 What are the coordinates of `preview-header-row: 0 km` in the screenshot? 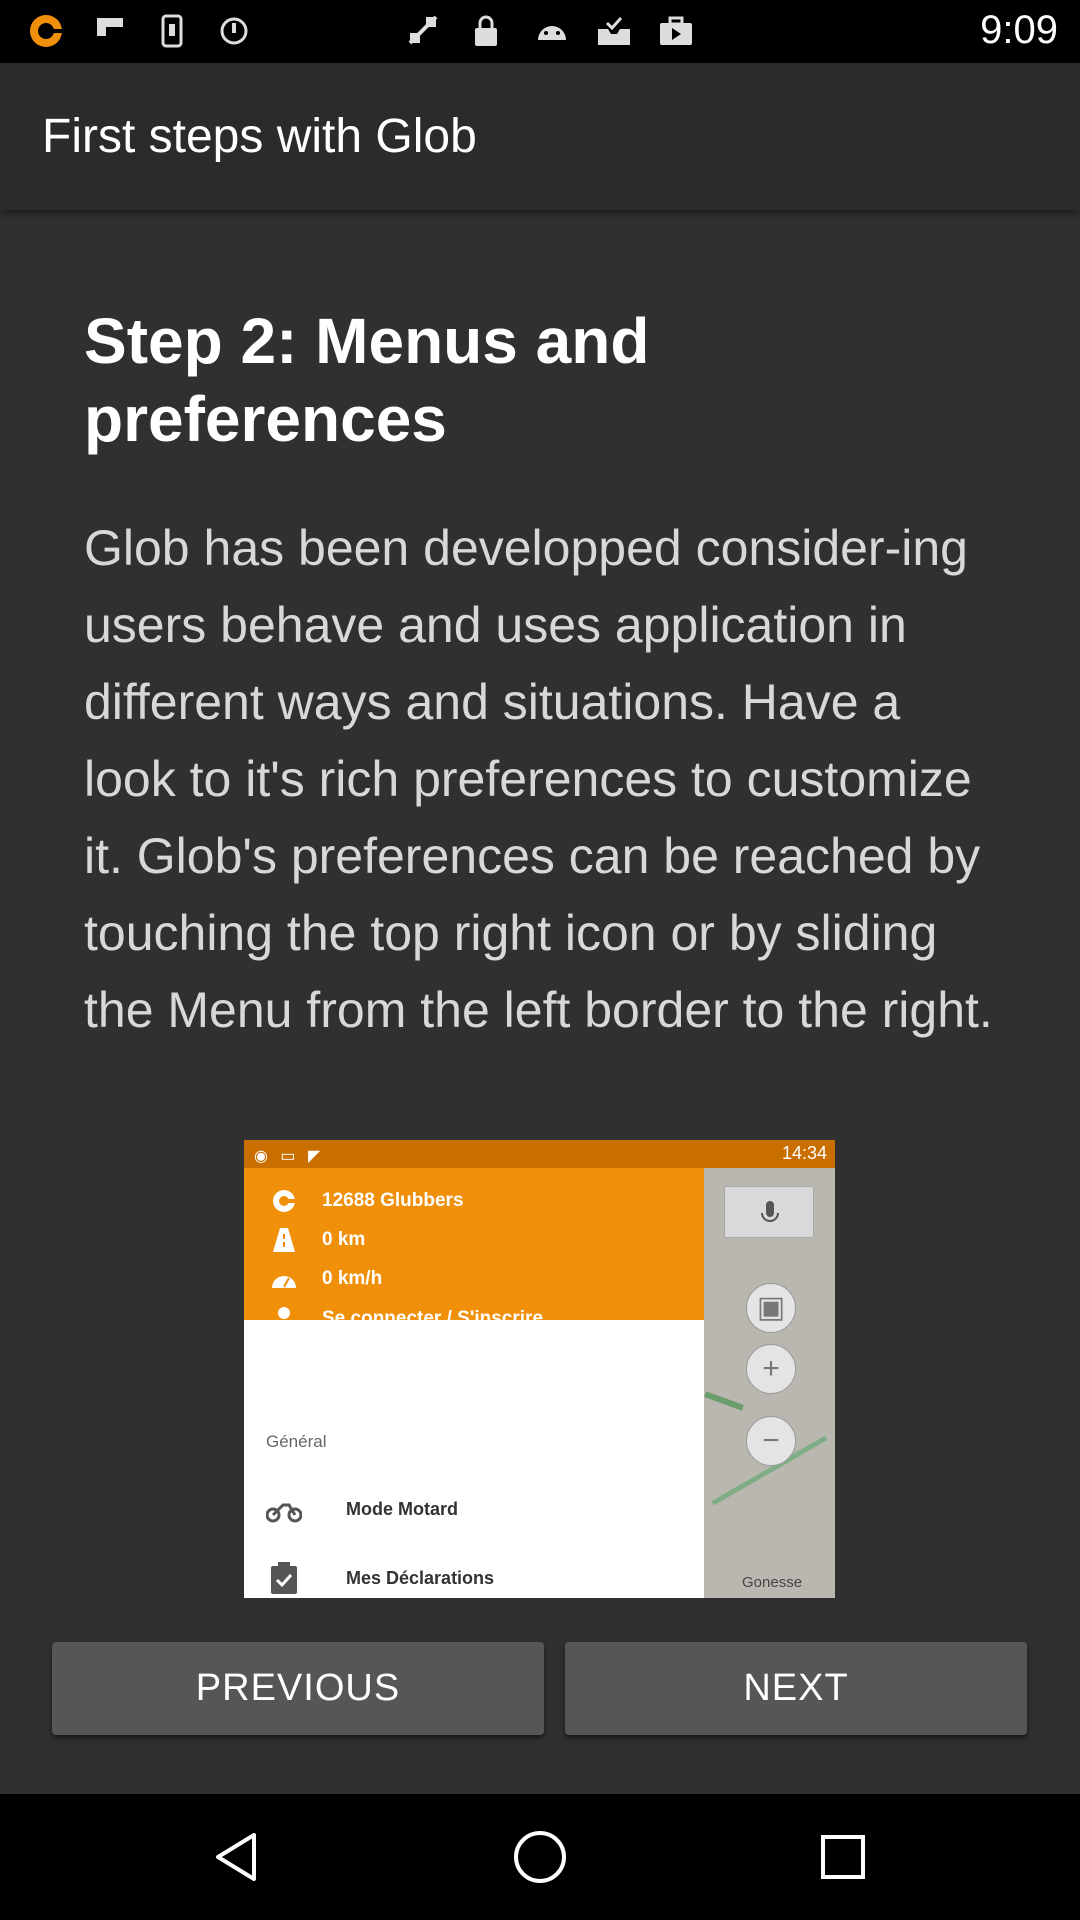 It's located at (317, 1240).